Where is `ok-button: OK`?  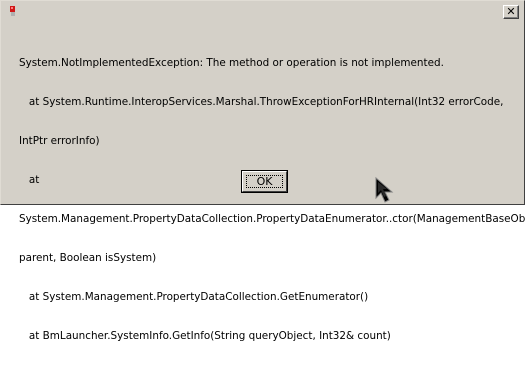
ok-button: OK is located at coordinates (264, 181).